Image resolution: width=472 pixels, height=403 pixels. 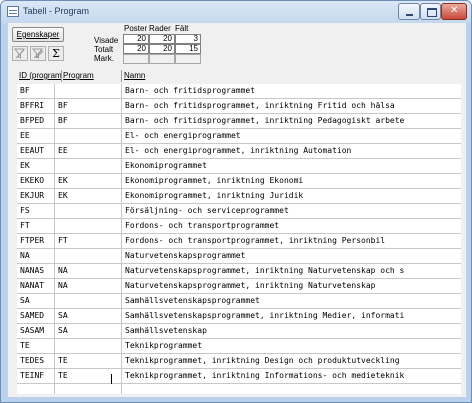 I want to click on cell-id: EKEKO, so click(x=35, y=181).